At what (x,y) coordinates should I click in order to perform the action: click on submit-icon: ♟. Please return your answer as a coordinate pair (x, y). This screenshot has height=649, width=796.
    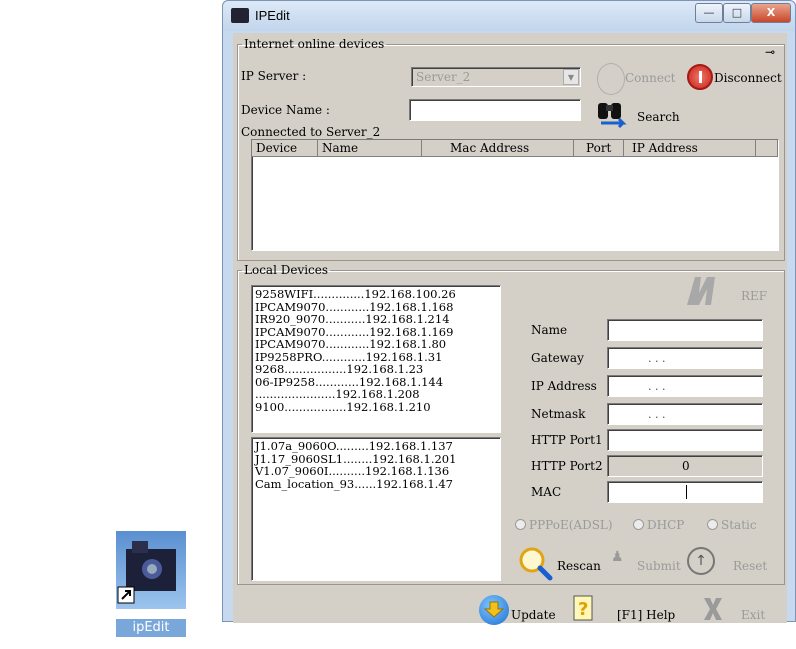
    Looking at the image, I should click on (617, 557).